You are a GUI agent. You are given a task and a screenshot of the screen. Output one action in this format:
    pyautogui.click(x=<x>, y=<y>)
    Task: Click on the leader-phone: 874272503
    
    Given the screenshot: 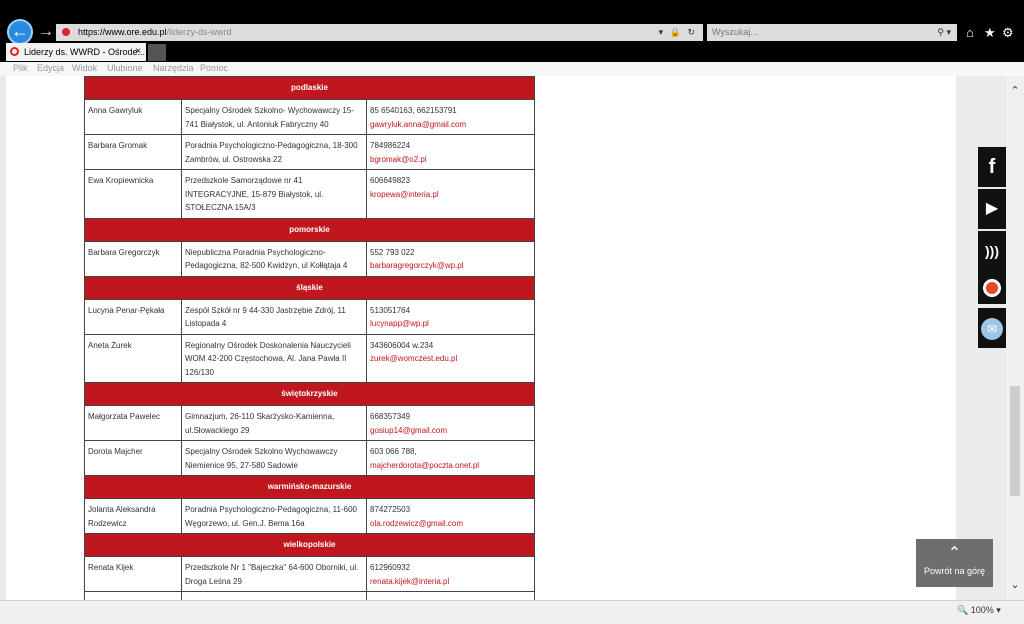 What is the action you would take?
    pyautogui.click(x=390, y=509)
    